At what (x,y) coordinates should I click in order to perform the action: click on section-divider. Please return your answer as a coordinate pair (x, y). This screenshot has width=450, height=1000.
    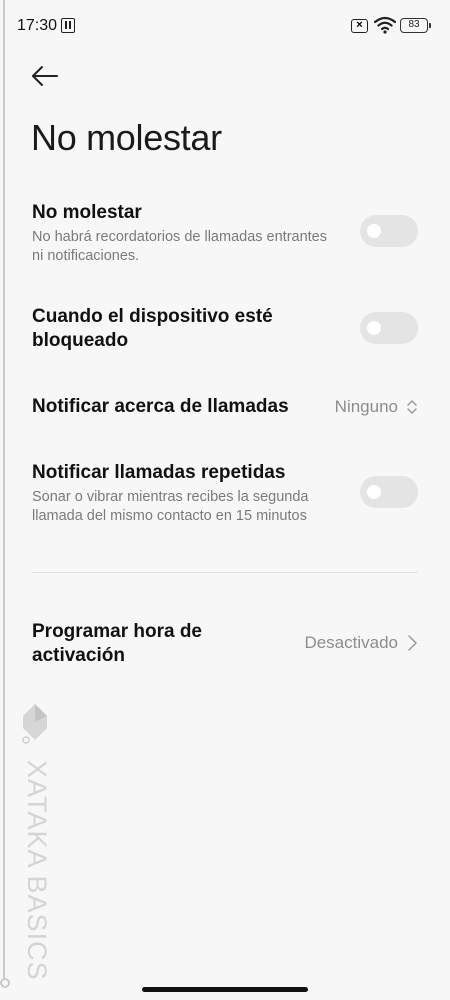
    Looking at the image, I should click on (225, 572).